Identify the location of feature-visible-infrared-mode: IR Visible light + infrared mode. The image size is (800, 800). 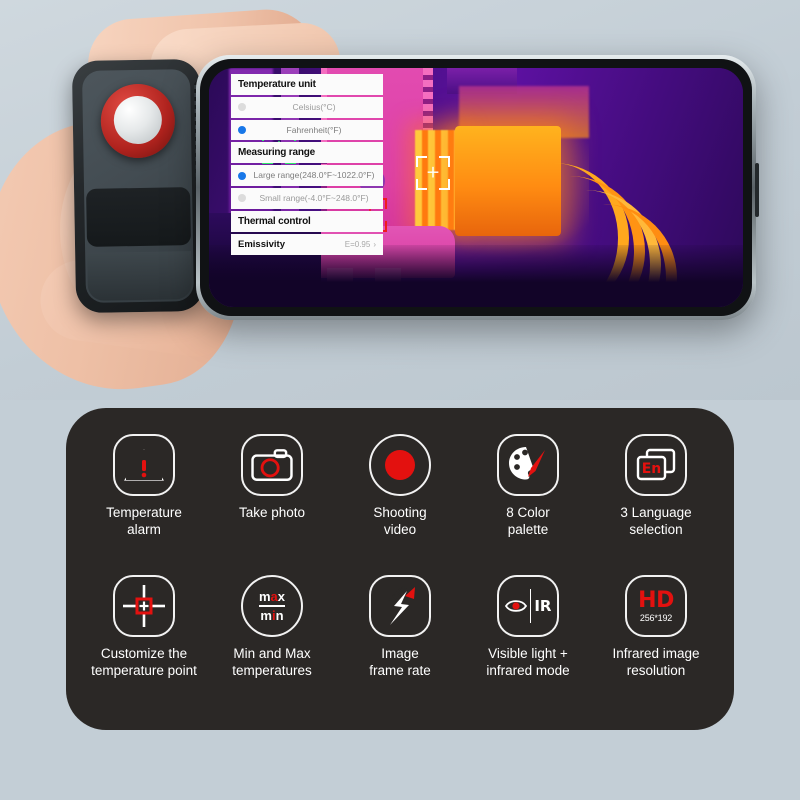
(528, 643).